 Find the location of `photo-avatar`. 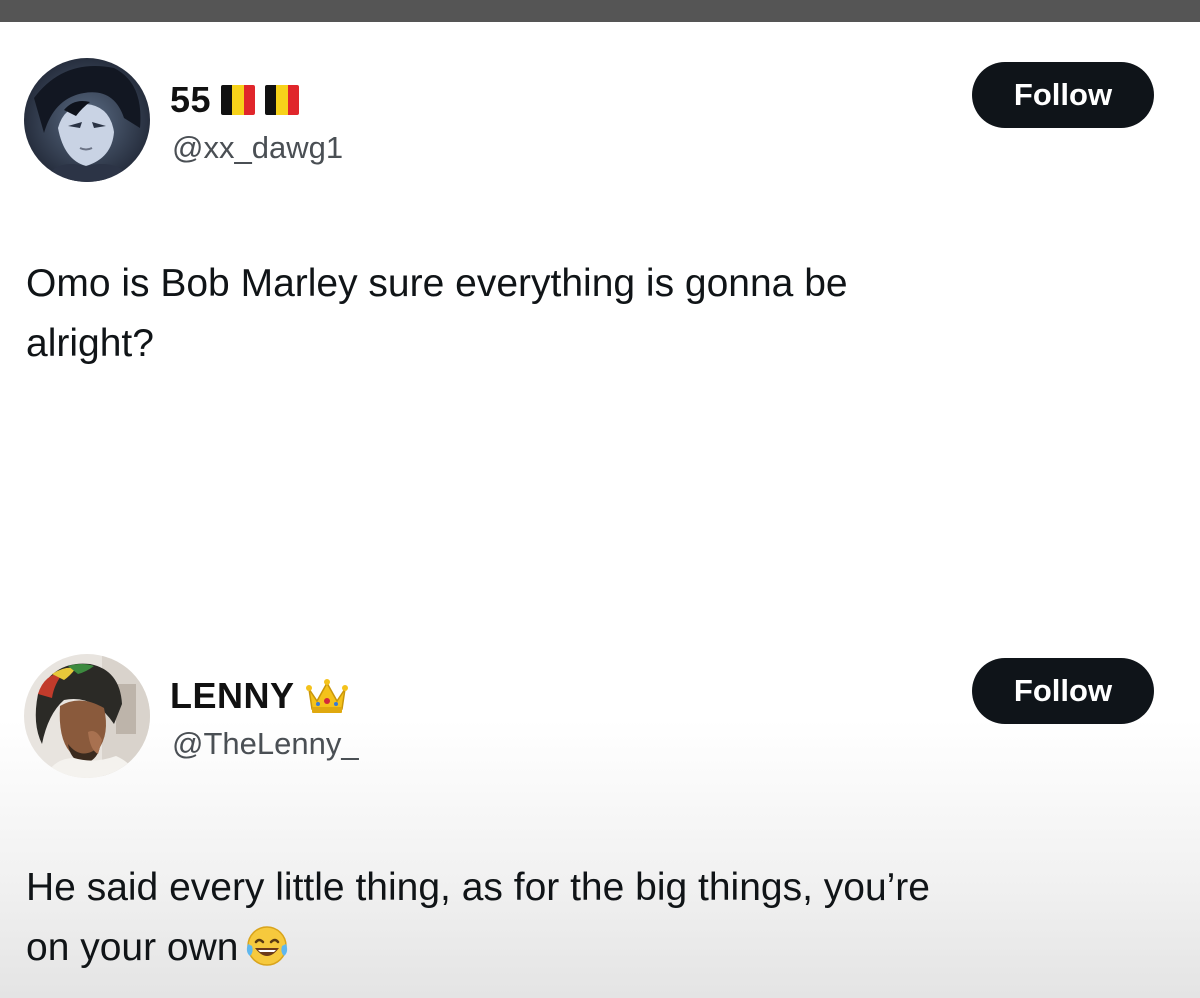

photo-avatar is located at coordinates (87, 716).